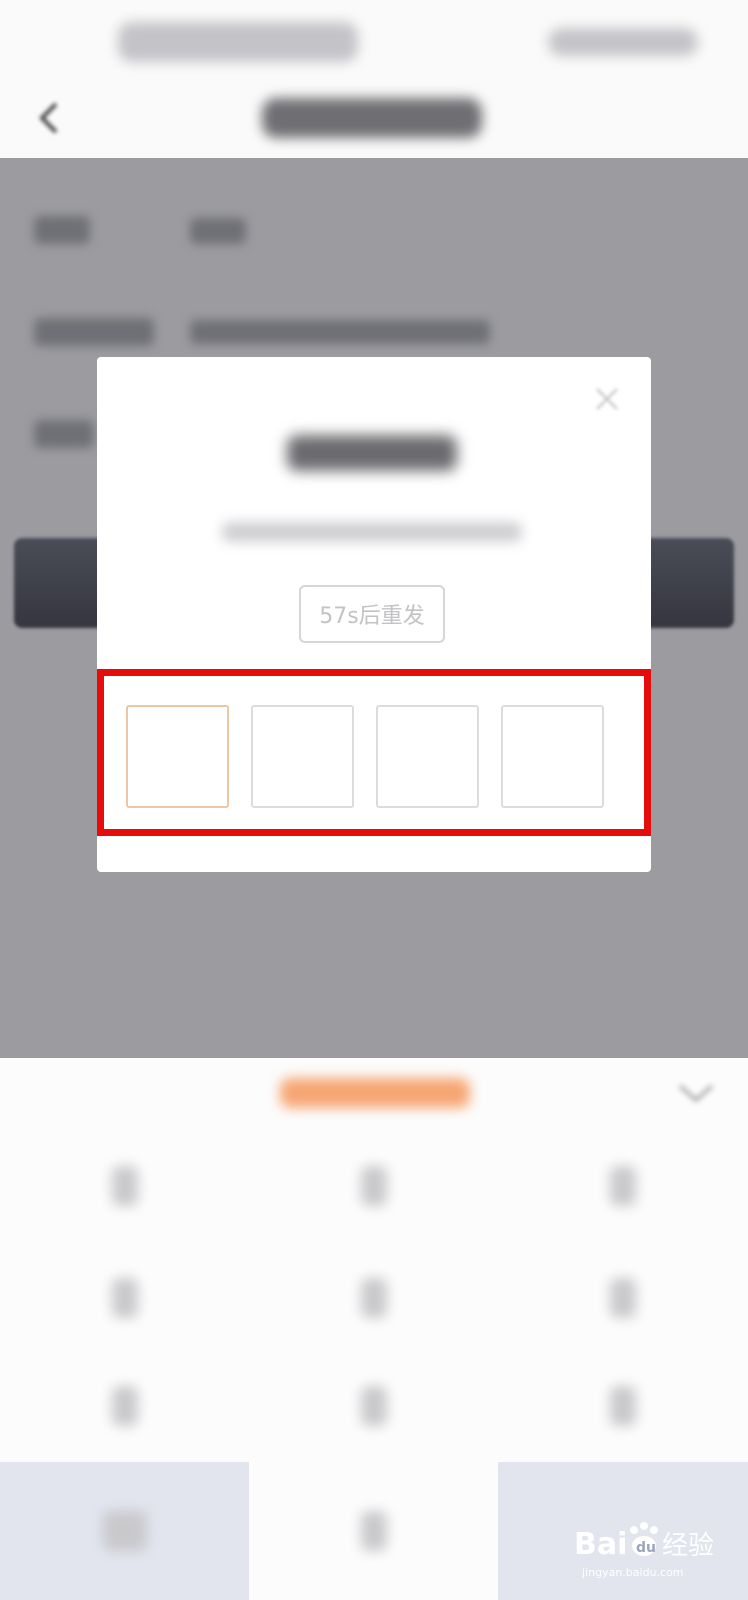 The width and height of the screenshot is (748, 1600). I want to click on watermark-brand-right: 经验, so click(688, 1546).